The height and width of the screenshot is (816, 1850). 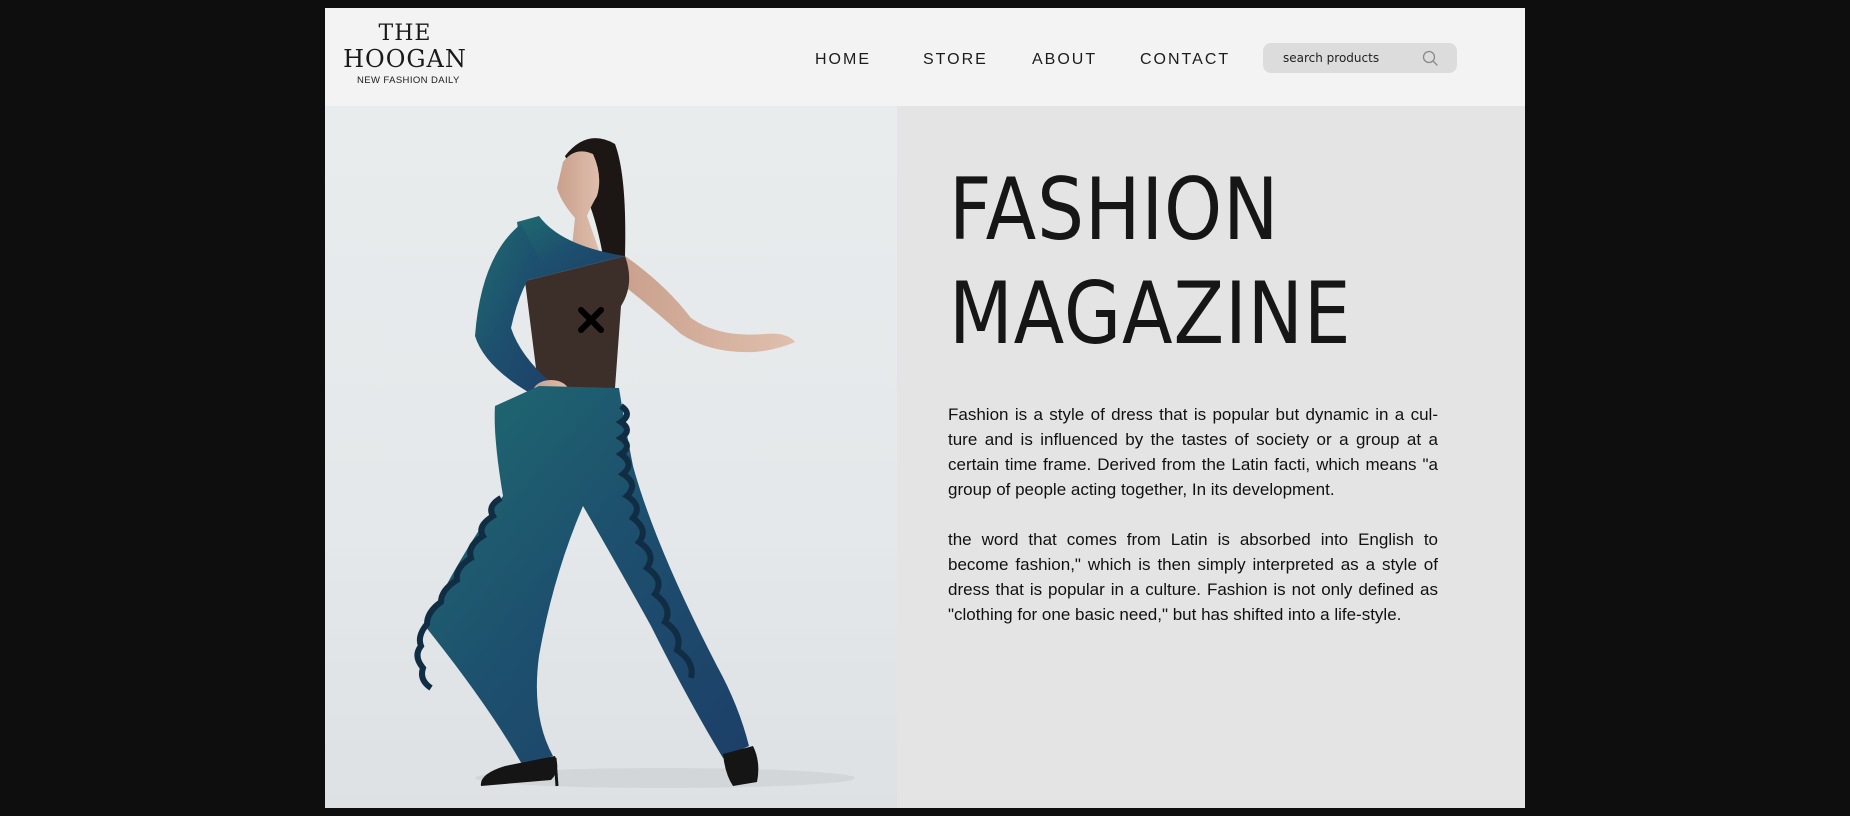 I want to click on search-input, so click(x=1348, y=58).